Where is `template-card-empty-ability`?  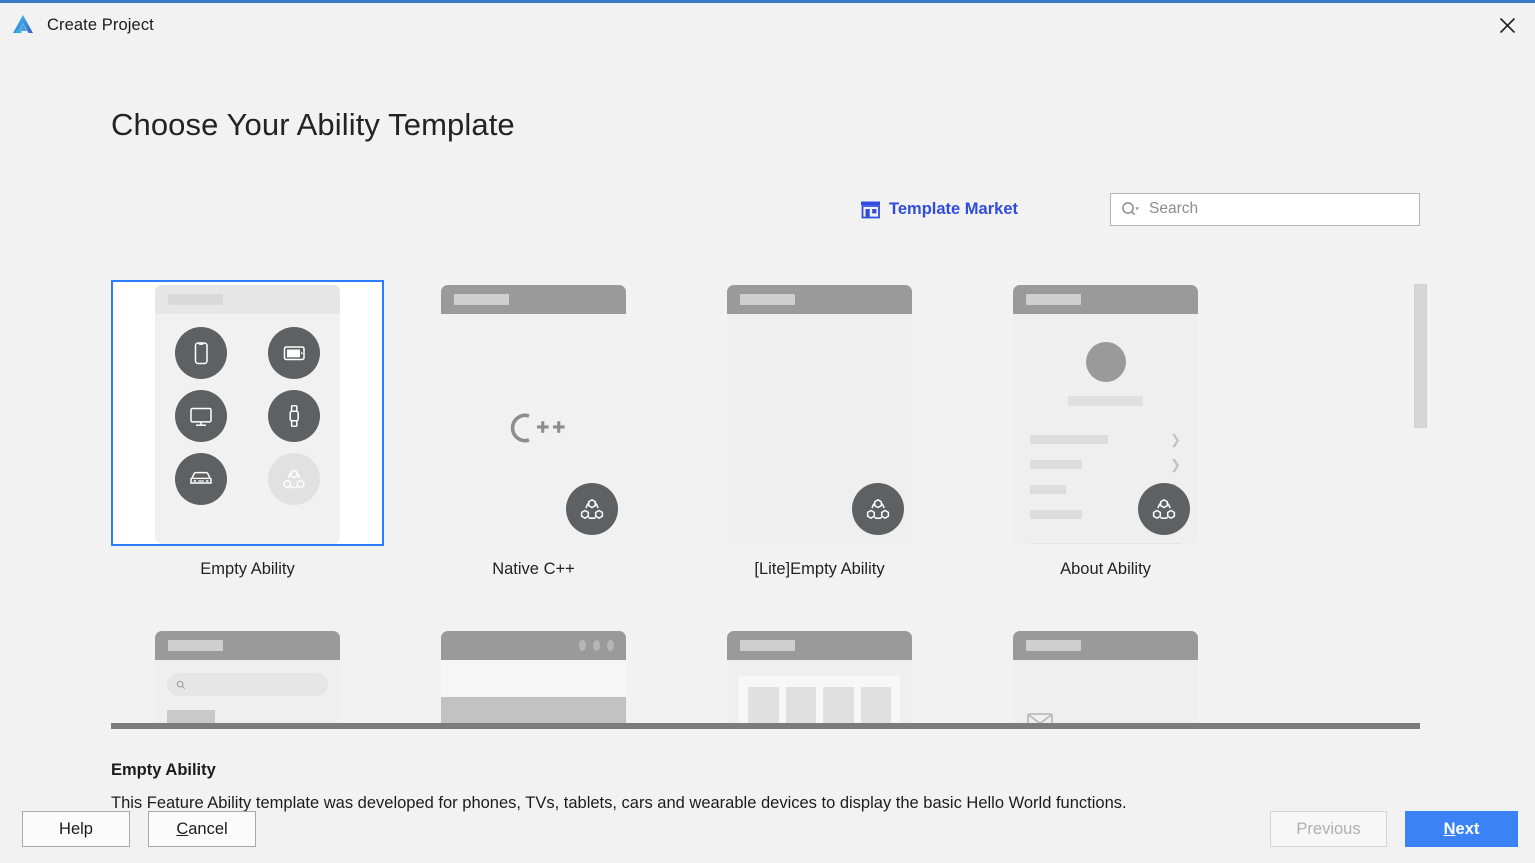
template-card-empty-ability is located at coordinates (247, 413).